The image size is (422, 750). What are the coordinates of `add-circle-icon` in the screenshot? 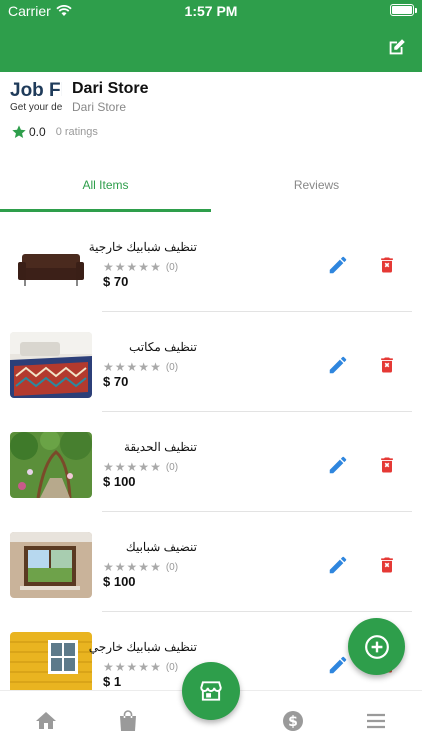 It's located at (376, 646).